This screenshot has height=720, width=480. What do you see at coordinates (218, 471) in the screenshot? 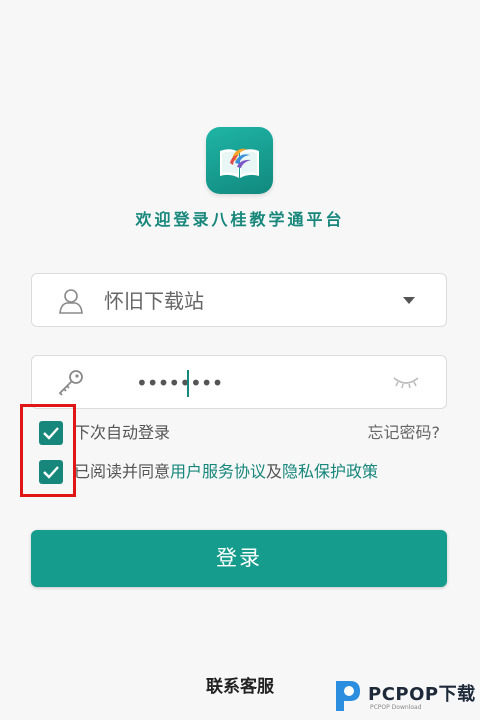
I see `user-agreement-link: 用户服务协议` at bounding box center [218, 471].